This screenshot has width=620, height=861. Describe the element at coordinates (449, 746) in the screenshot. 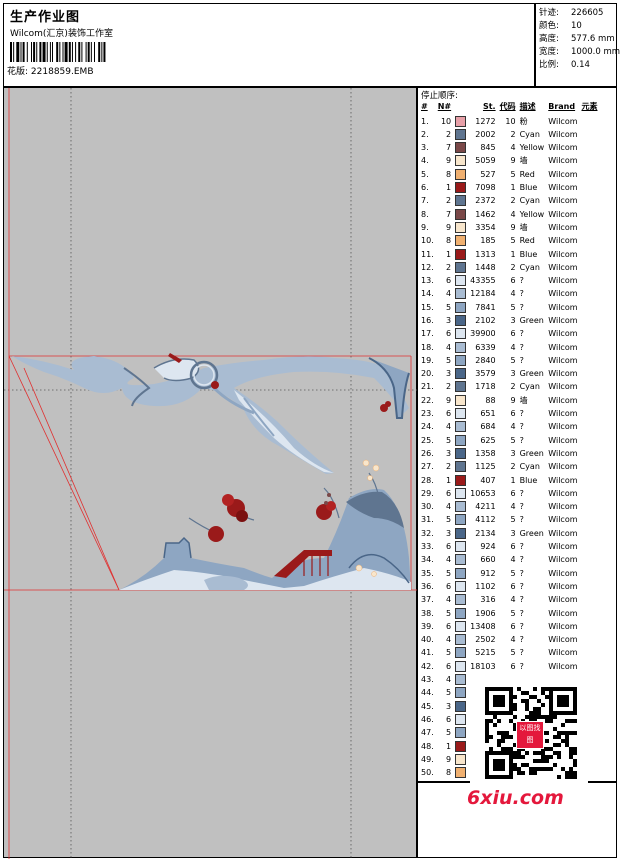

I see `thread-n: 1` at that location.